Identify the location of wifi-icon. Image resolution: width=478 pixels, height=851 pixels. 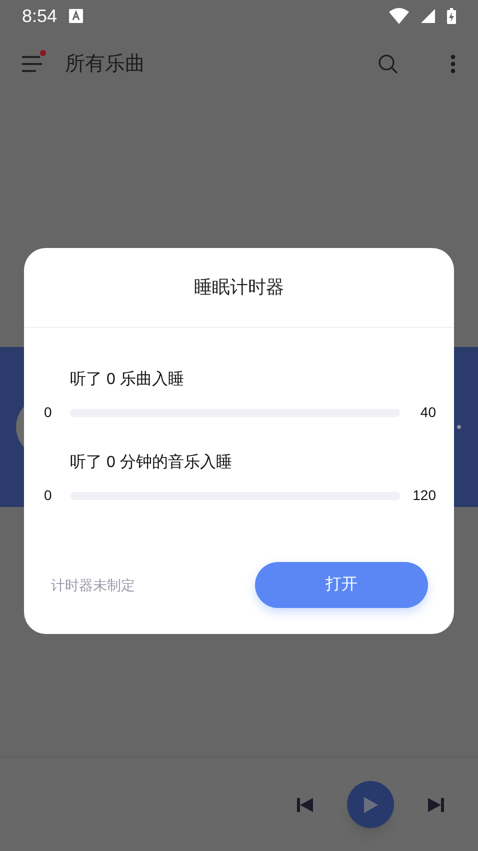
(399, 16).